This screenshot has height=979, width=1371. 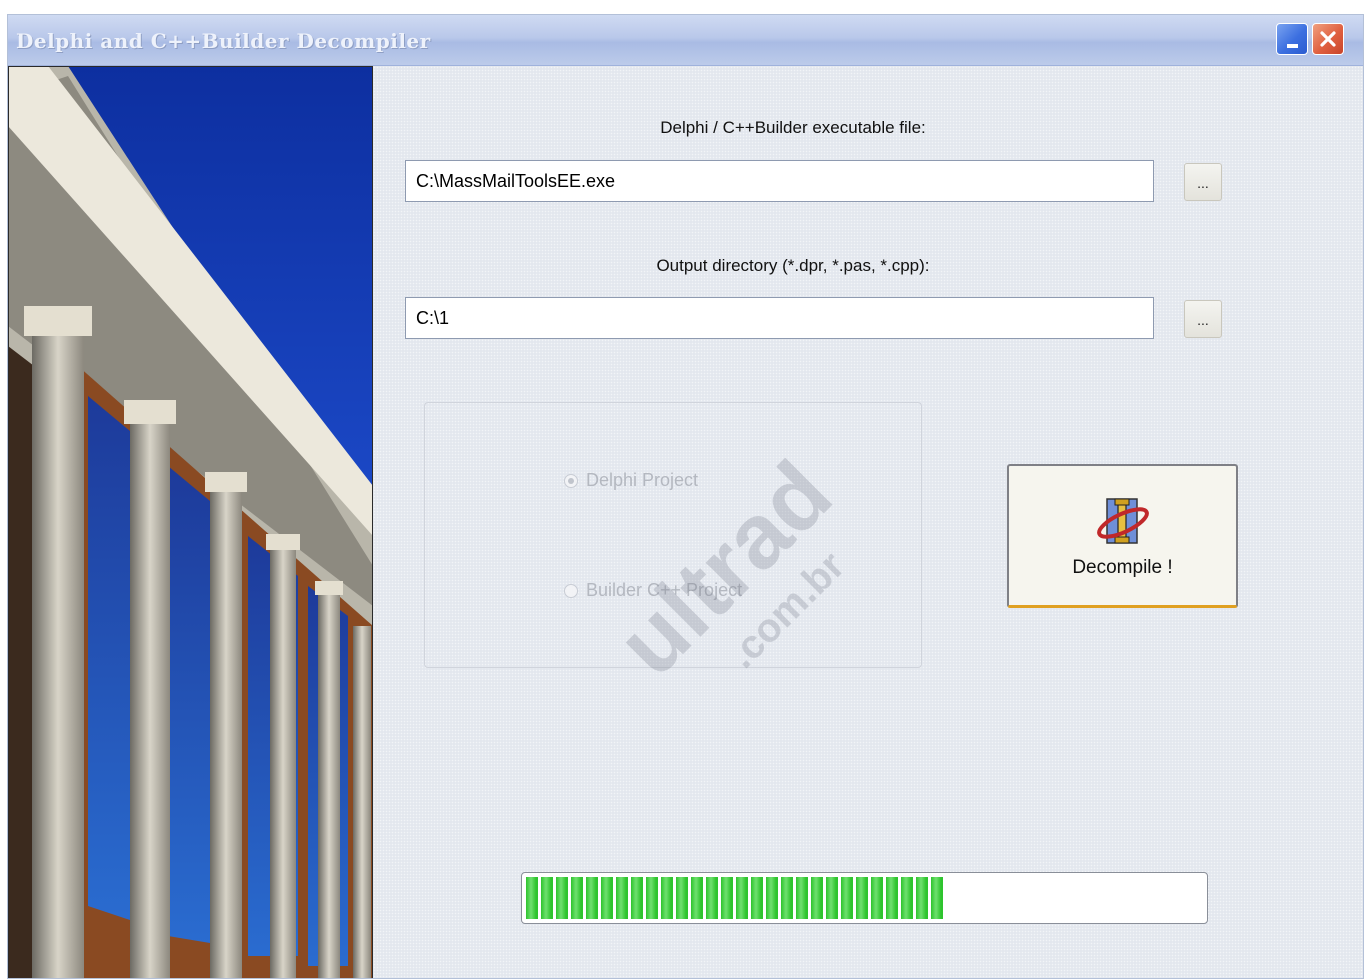 I want to click on decompile-button: Decompile !, so click(x=1122, y=536).